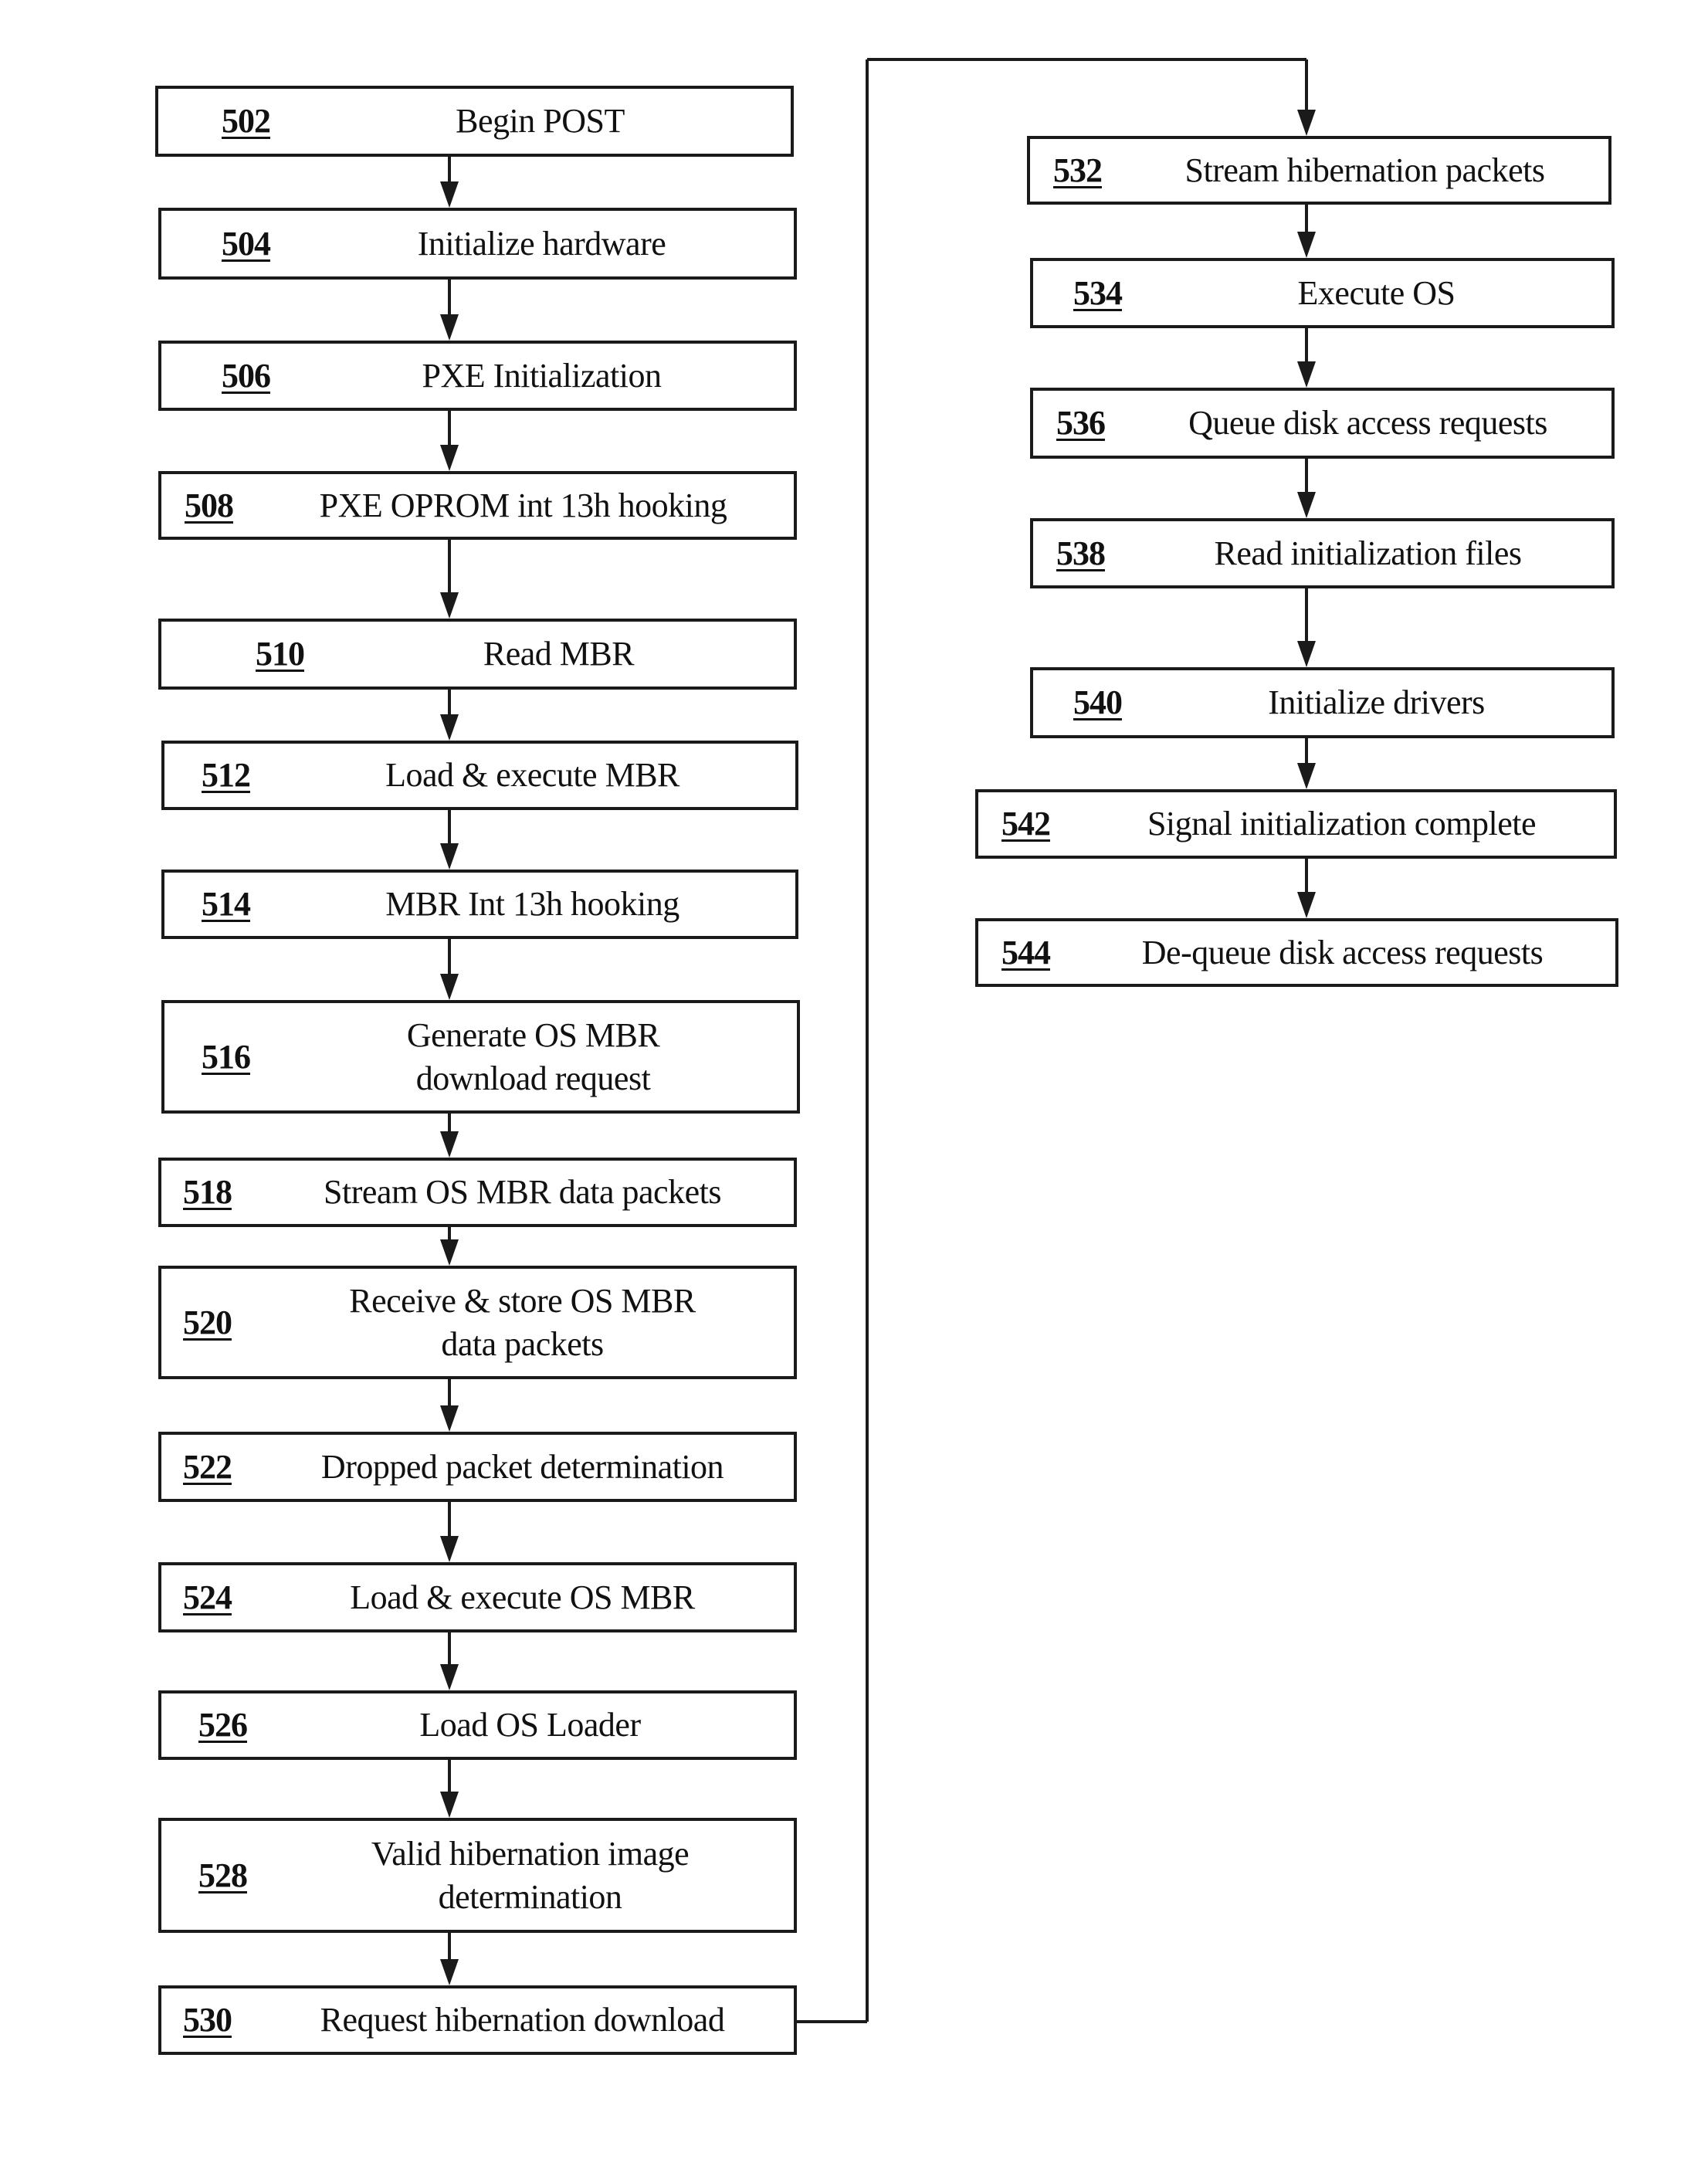 The width and height of the screenshot is (1708, 2163). I want to click on step-label-line: Signal initialization complete, so click(1342, 824).